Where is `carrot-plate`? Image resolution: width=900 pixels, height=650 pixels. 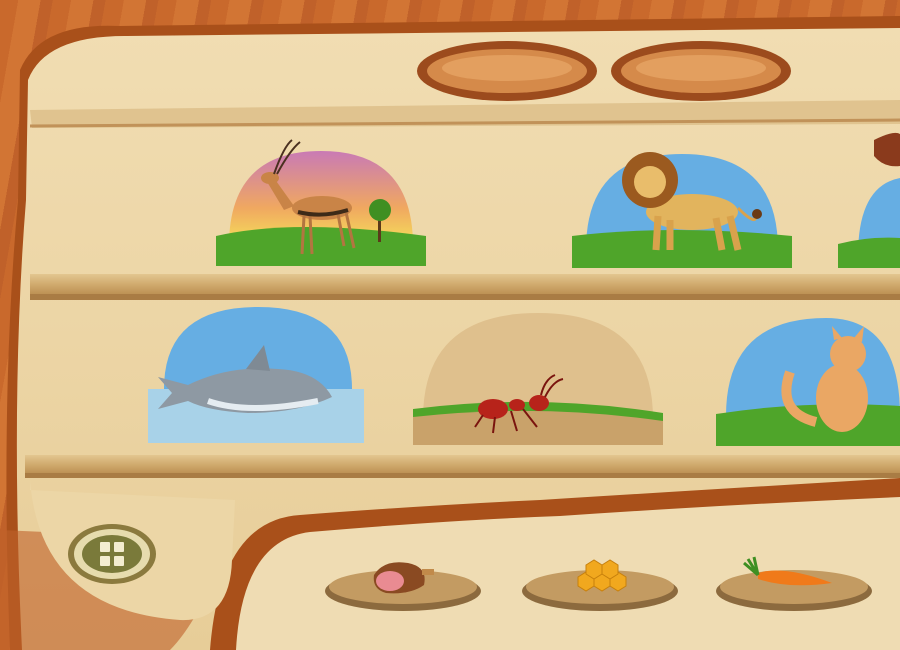 carrot-plate is located at coordinates (794, 585).